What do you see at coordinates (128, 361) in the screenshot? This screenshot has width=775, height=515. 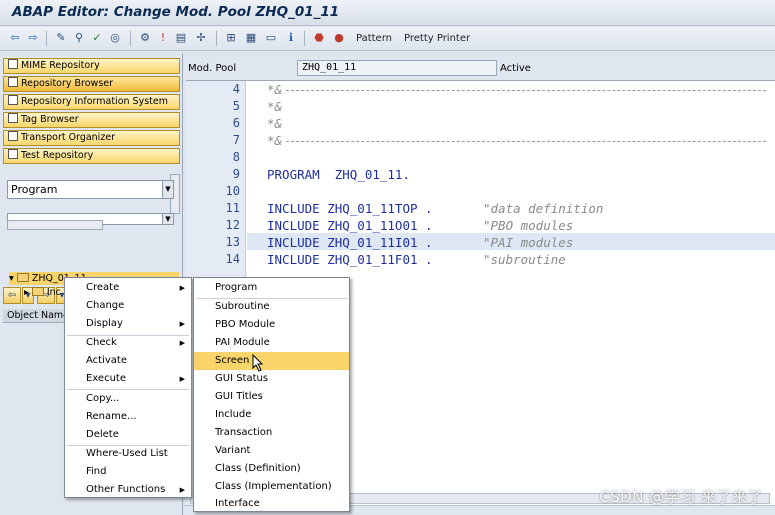 I see `menu-item-activate: Activate` at bounding box center [128, 361].